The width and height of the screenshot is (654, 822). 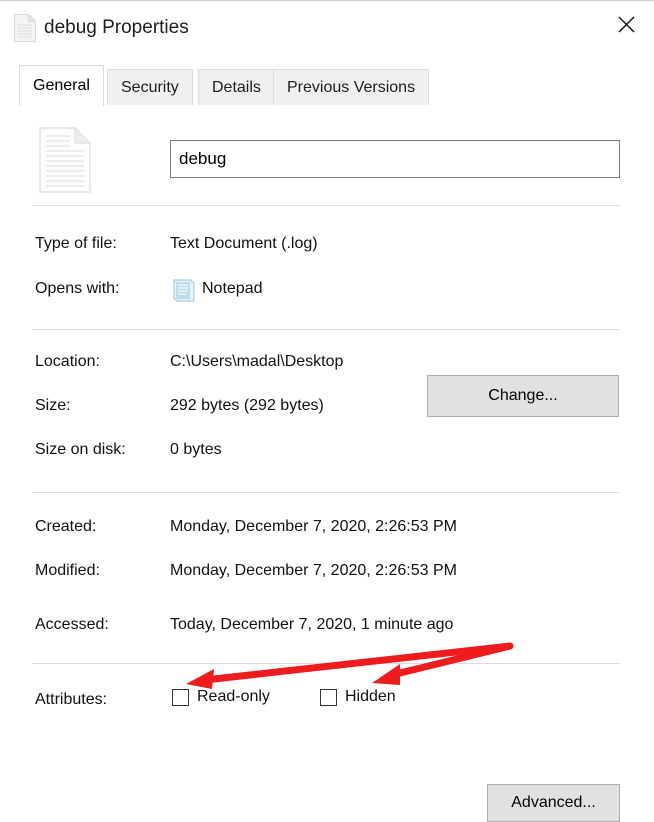 What do you see at coordinates (257, 361) in the screenshot?
I see `location-value: C:\Users\madal\Desktop` at bounding box center [257, 361].